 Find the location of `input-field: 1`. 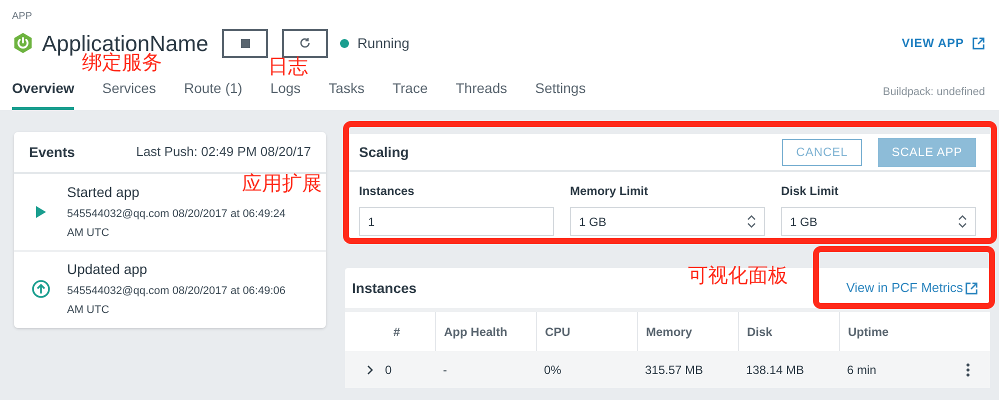

input-field: 1 is located at coordinates (456, 221).